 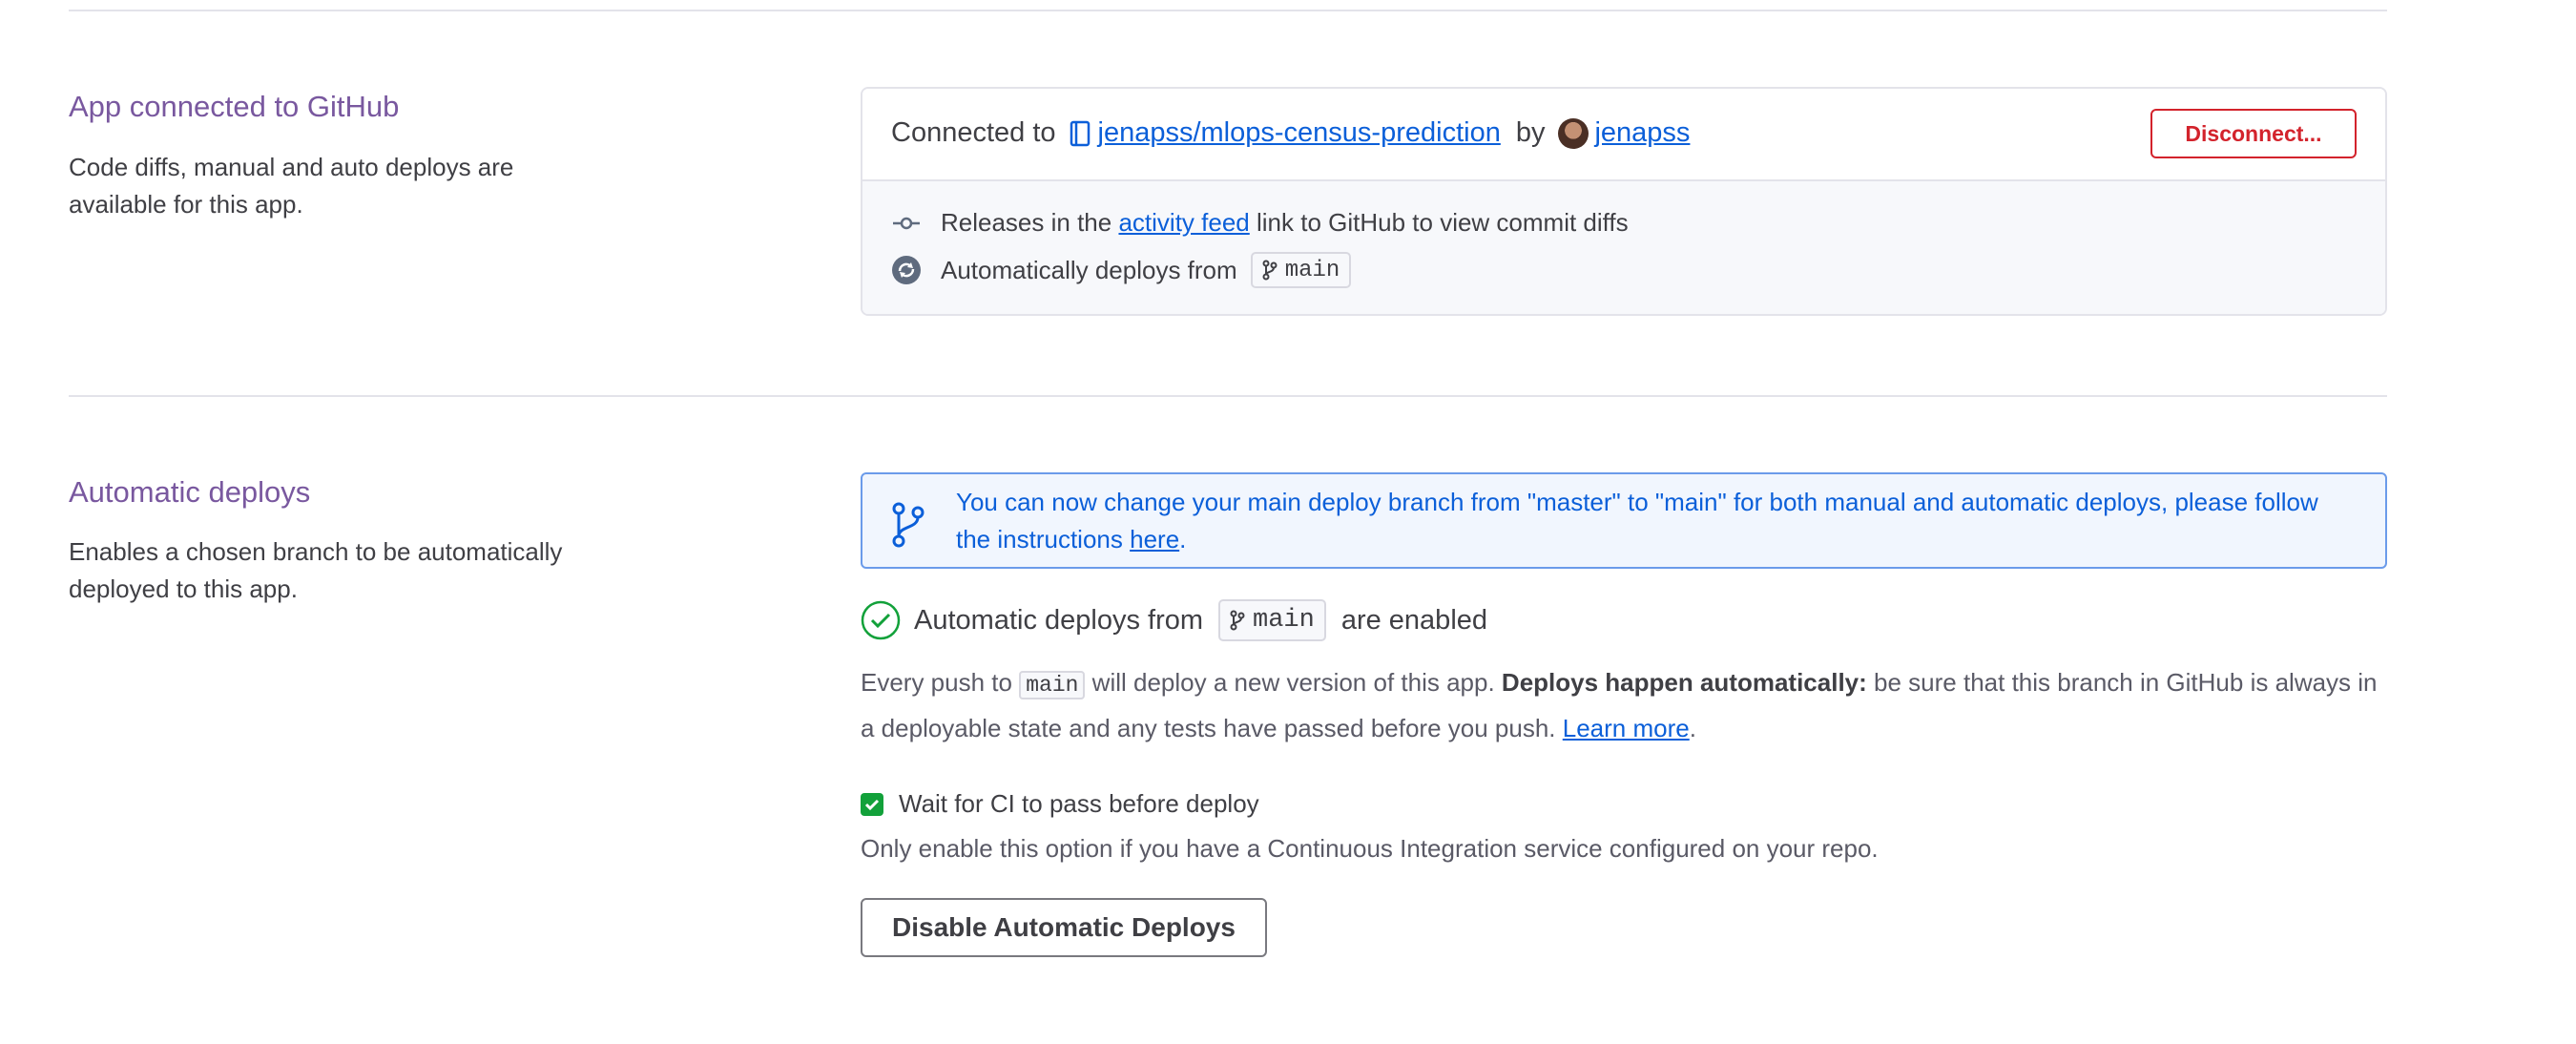 What do you see at coordinates (1064, 927) in the screenshot?
I see `disable-automatic-deploys-button: Disable Automatic Deploys` at bounding box center [1064, 927].